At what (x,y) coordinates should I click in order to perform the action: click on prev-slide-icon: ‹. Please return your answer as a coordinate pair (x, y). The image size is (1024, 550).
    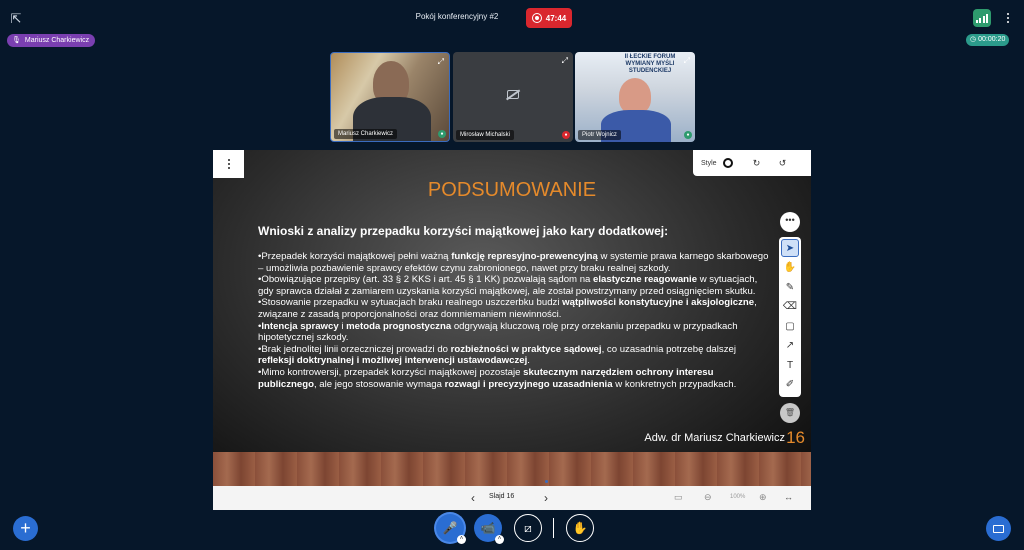
    Looking at the image, I should click on (473, 498).